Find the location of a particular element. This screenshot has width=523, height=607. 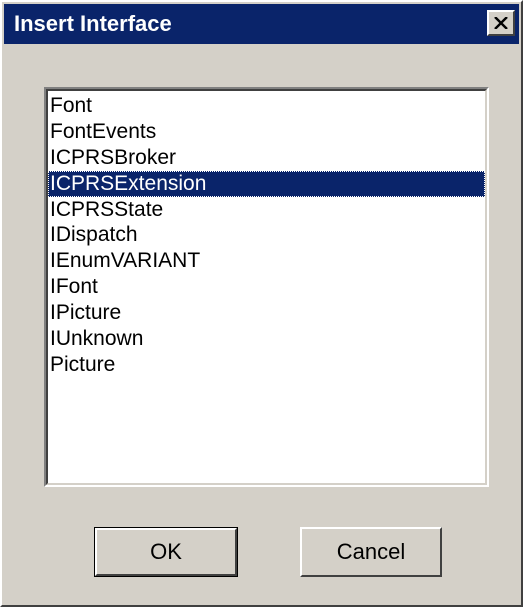

close-icon is located at coordinates (501, 23).